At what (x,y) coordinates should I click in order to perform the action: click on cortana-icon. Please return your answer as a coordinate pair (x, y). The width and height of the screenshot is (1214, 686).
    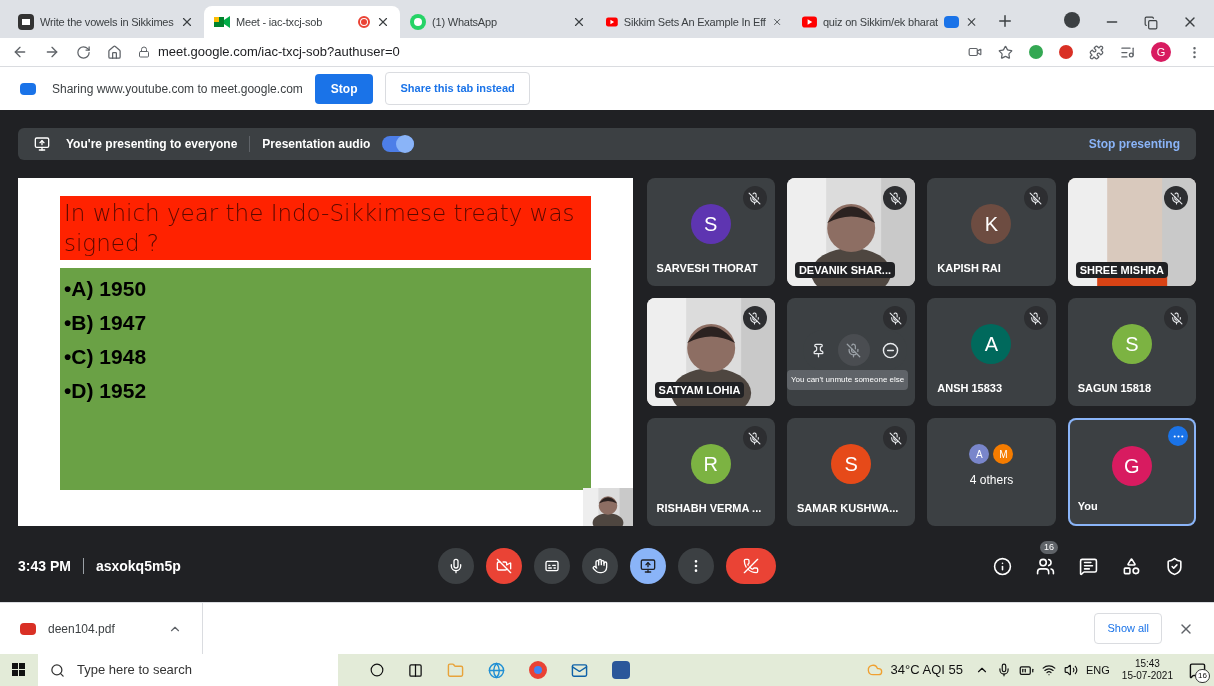
    Looking at the image, I should click on (377, 670).